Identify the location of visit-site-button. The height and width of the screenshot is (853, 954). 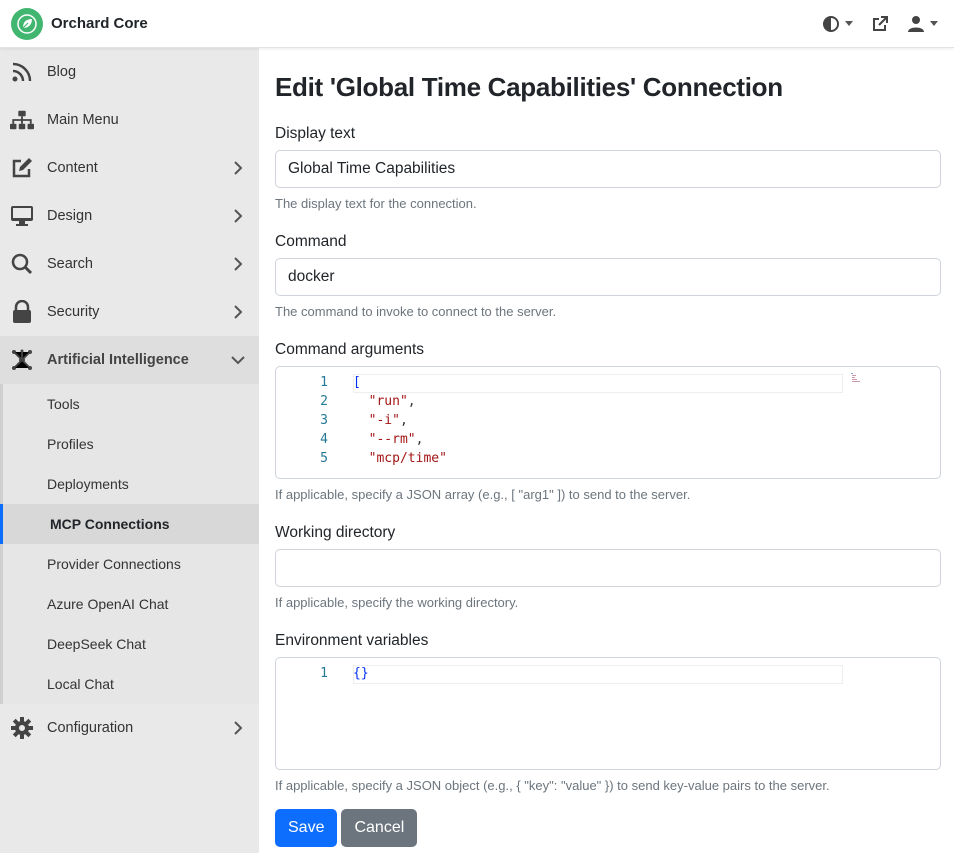
(880, 24).